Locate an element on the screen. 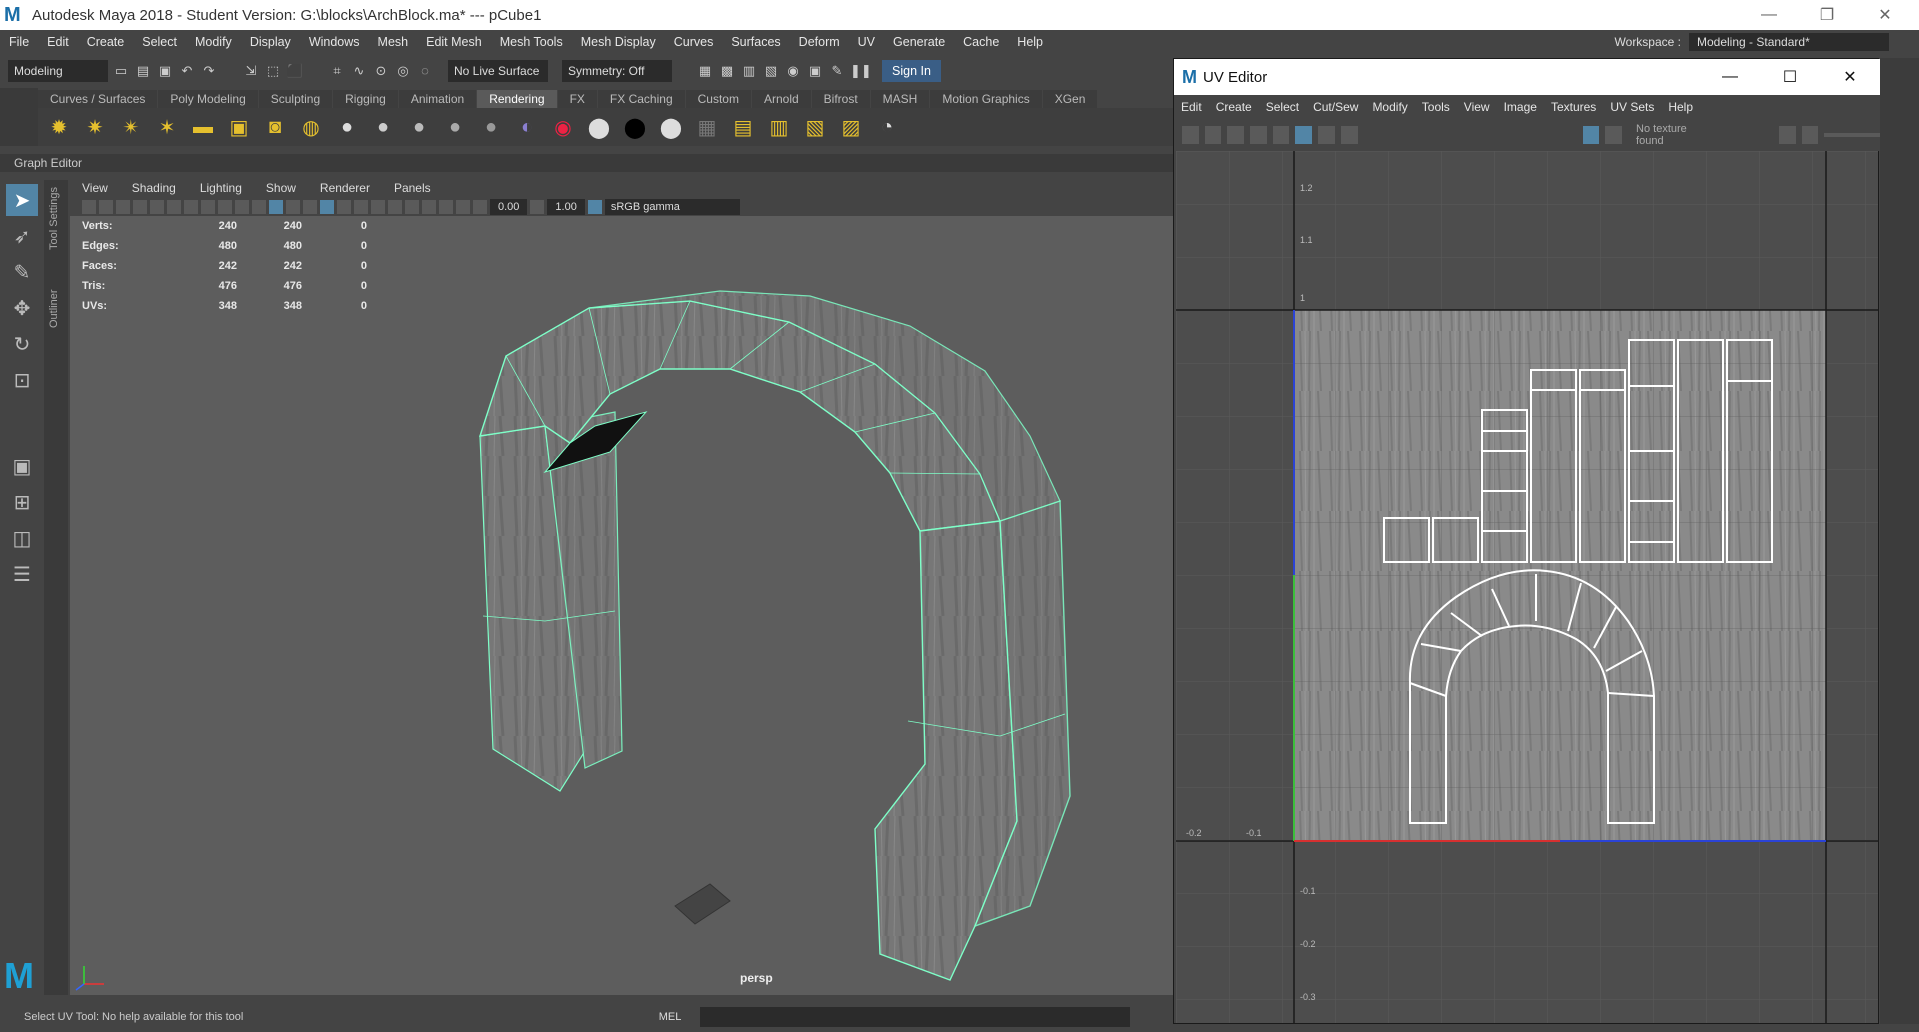 The width and height of the screenshot is (1919, 1032). lasso-tool-icon: ➶ is located at coordinates (22, 236).